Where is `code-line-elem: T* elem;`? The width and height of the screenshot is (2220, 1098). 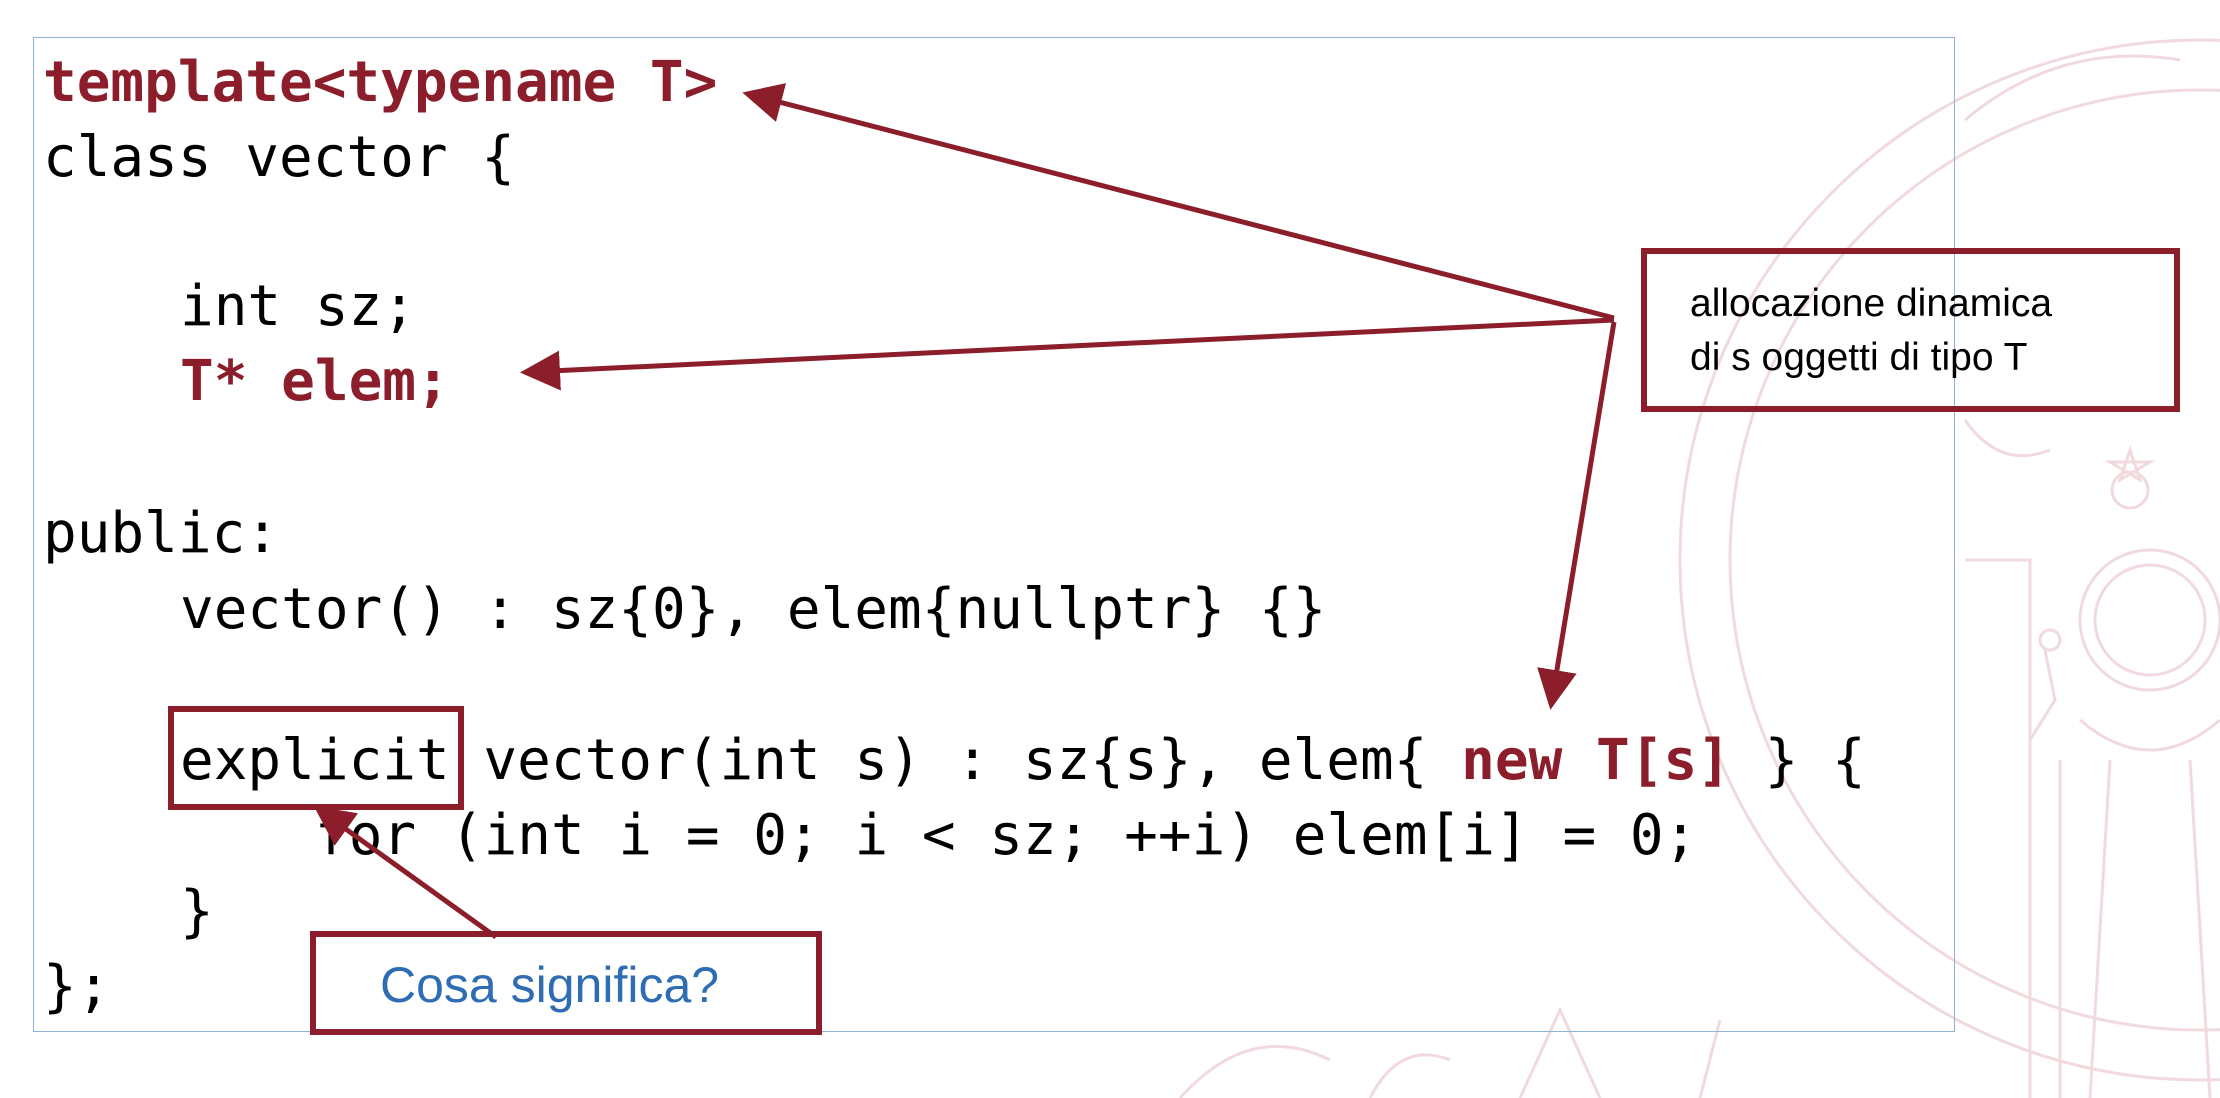 code-line-elem: T* elem; is located at coordinates (315, 381).